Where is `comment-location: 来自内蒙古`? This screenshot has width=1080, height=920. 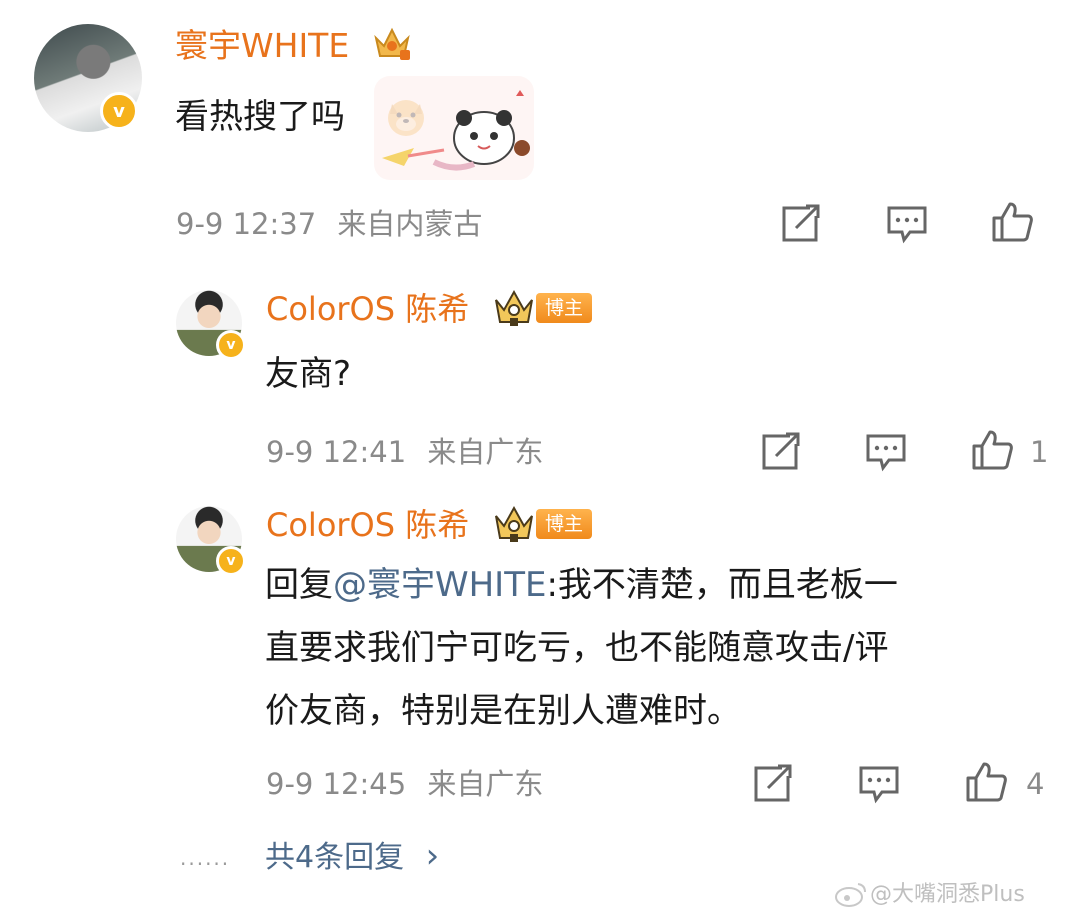 comment-location: 来自内蒙古 is located at coordinates (410, 224).